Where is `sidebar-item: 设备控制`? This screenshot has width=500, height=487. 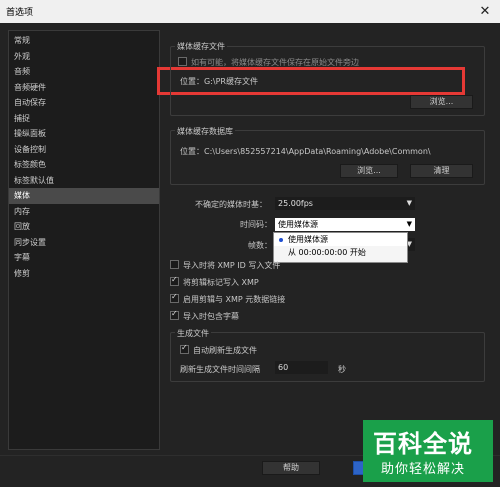
sidebar-item: 设备控制 is located at coordinates (84, 150).